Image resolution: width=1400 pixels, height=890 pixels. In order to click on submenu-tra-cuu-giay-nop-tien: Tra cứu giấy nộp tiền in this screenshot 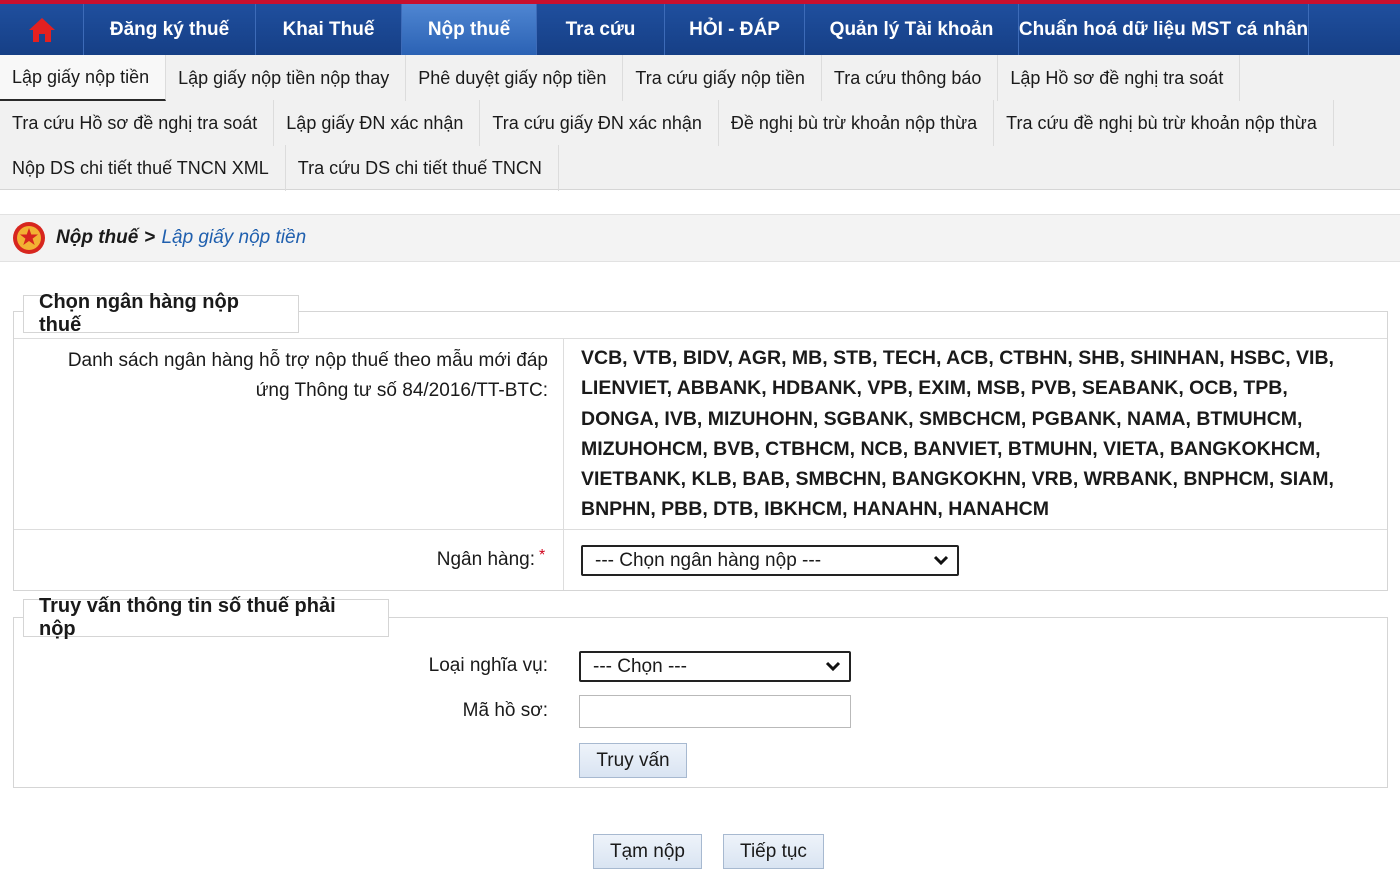, I will do `click(722, 78)`.